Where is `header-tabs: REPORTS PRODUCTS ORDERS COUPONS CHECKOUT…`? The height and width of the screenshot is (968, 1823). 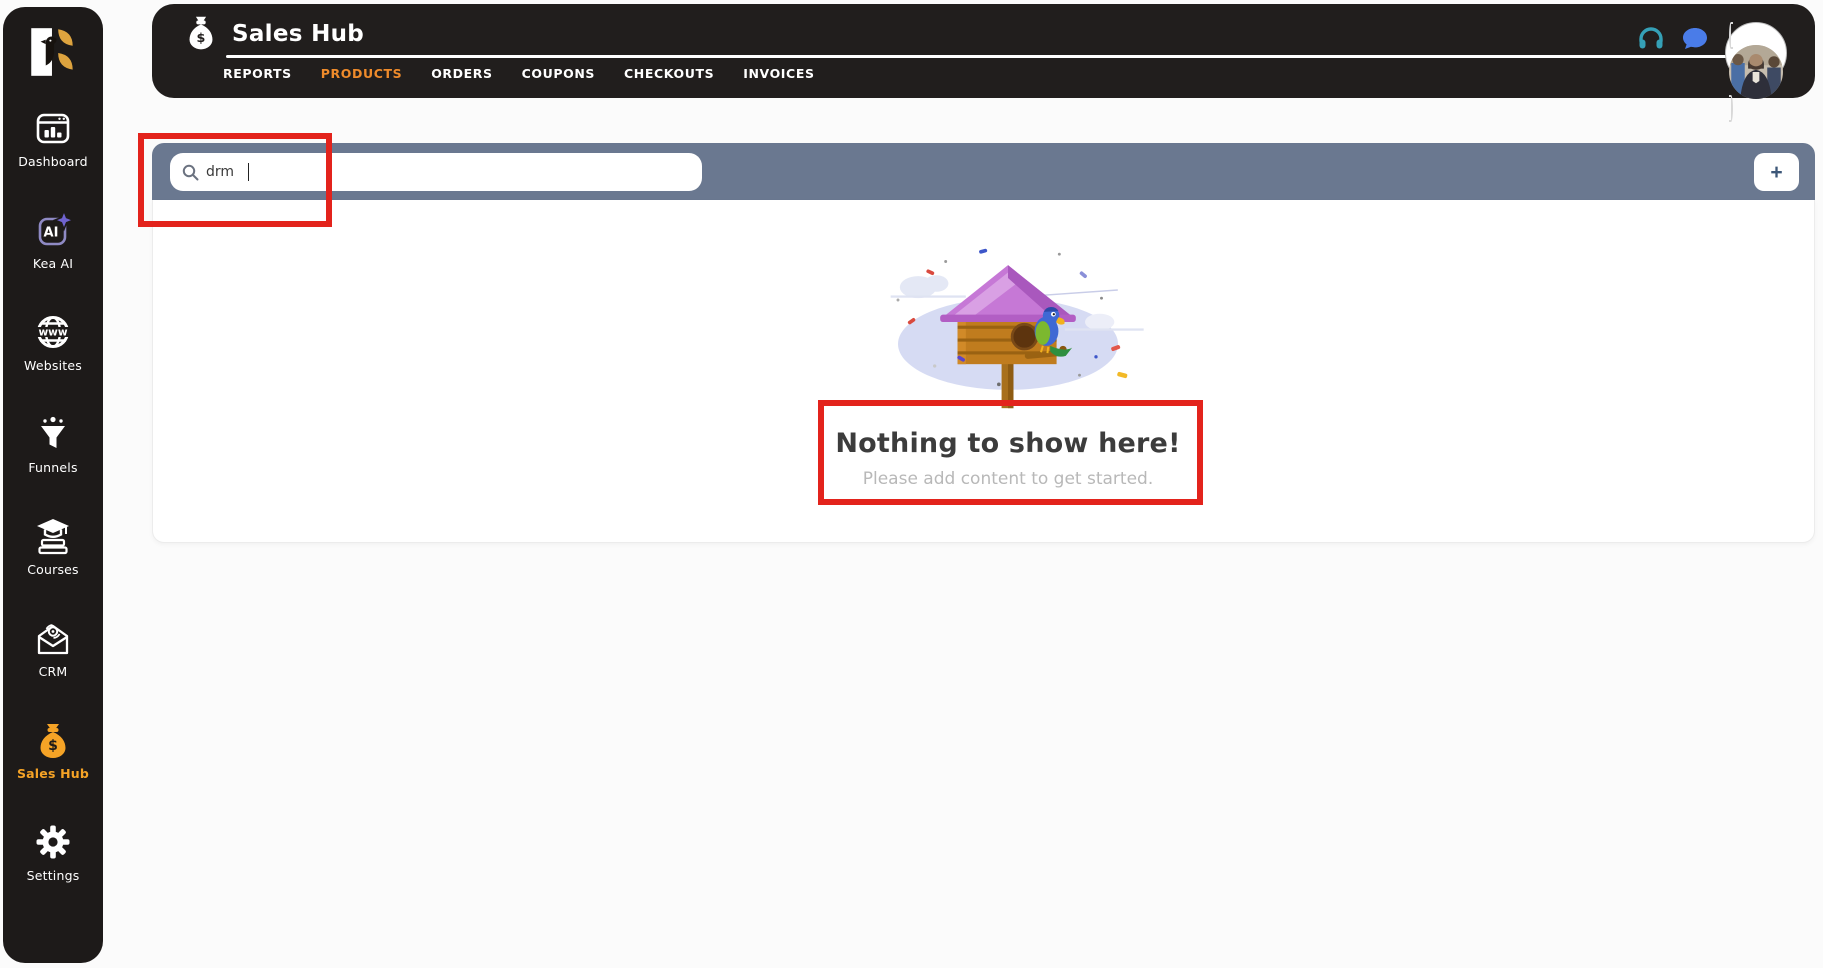
header-tabs: REPORTS PRODUCTS ORDERS COUPONS CHECKOUT… is located at coordinates (519, 73).